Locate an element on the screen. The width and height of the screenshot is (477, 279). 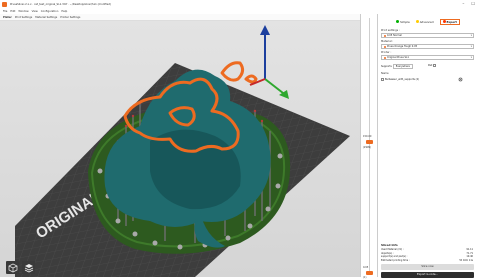
mode-simple: Simple is located at coordinates (403, 22).